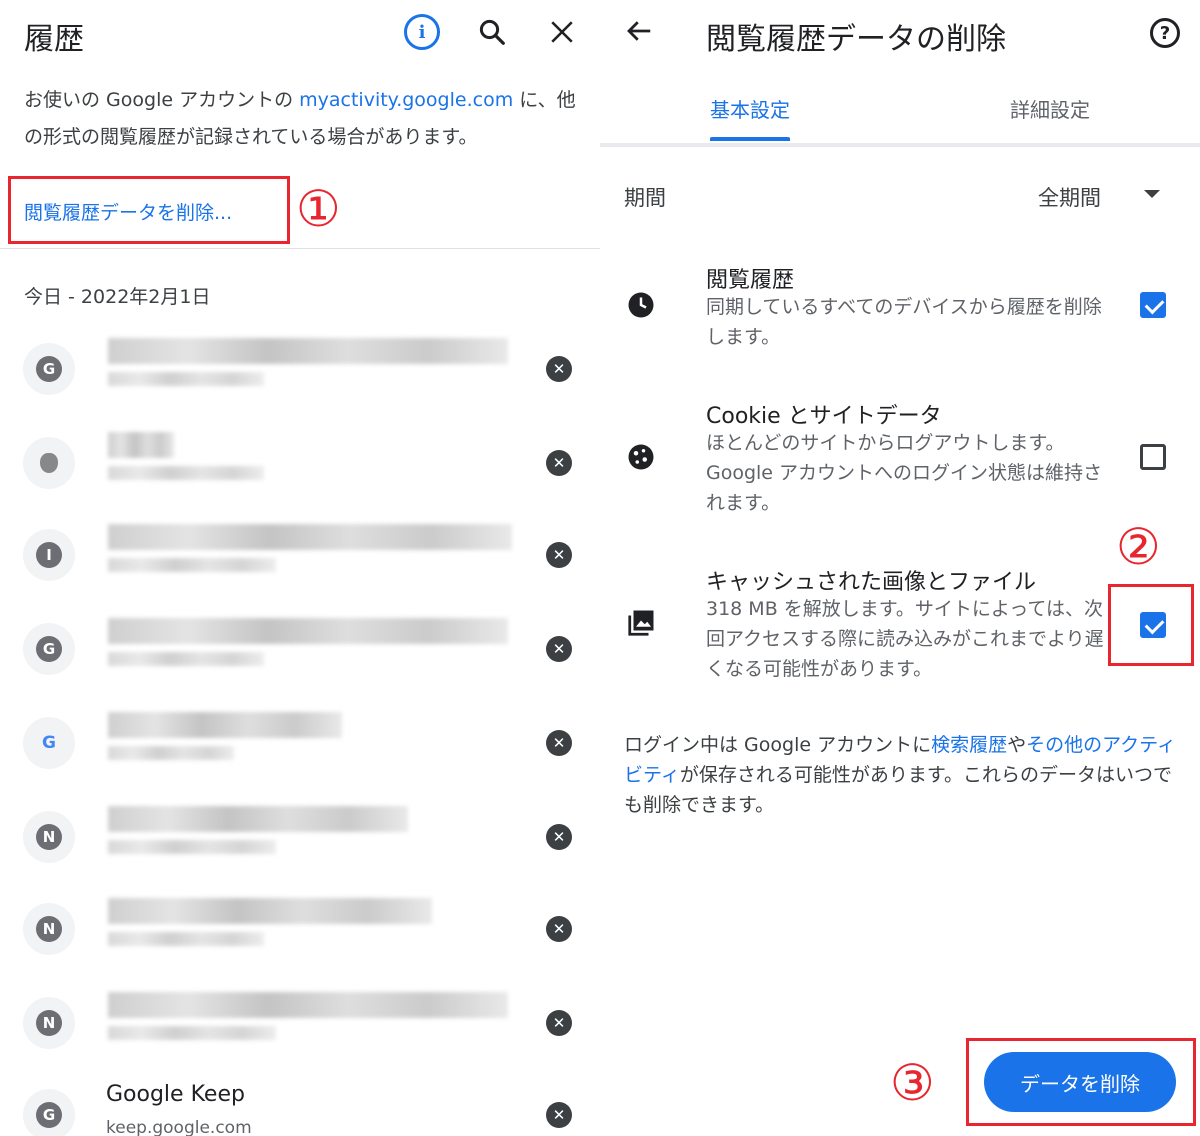  Describe the element at coordinates (1138, 547) in the screenshot. I see `annotation-badge-2: ②` at that location.